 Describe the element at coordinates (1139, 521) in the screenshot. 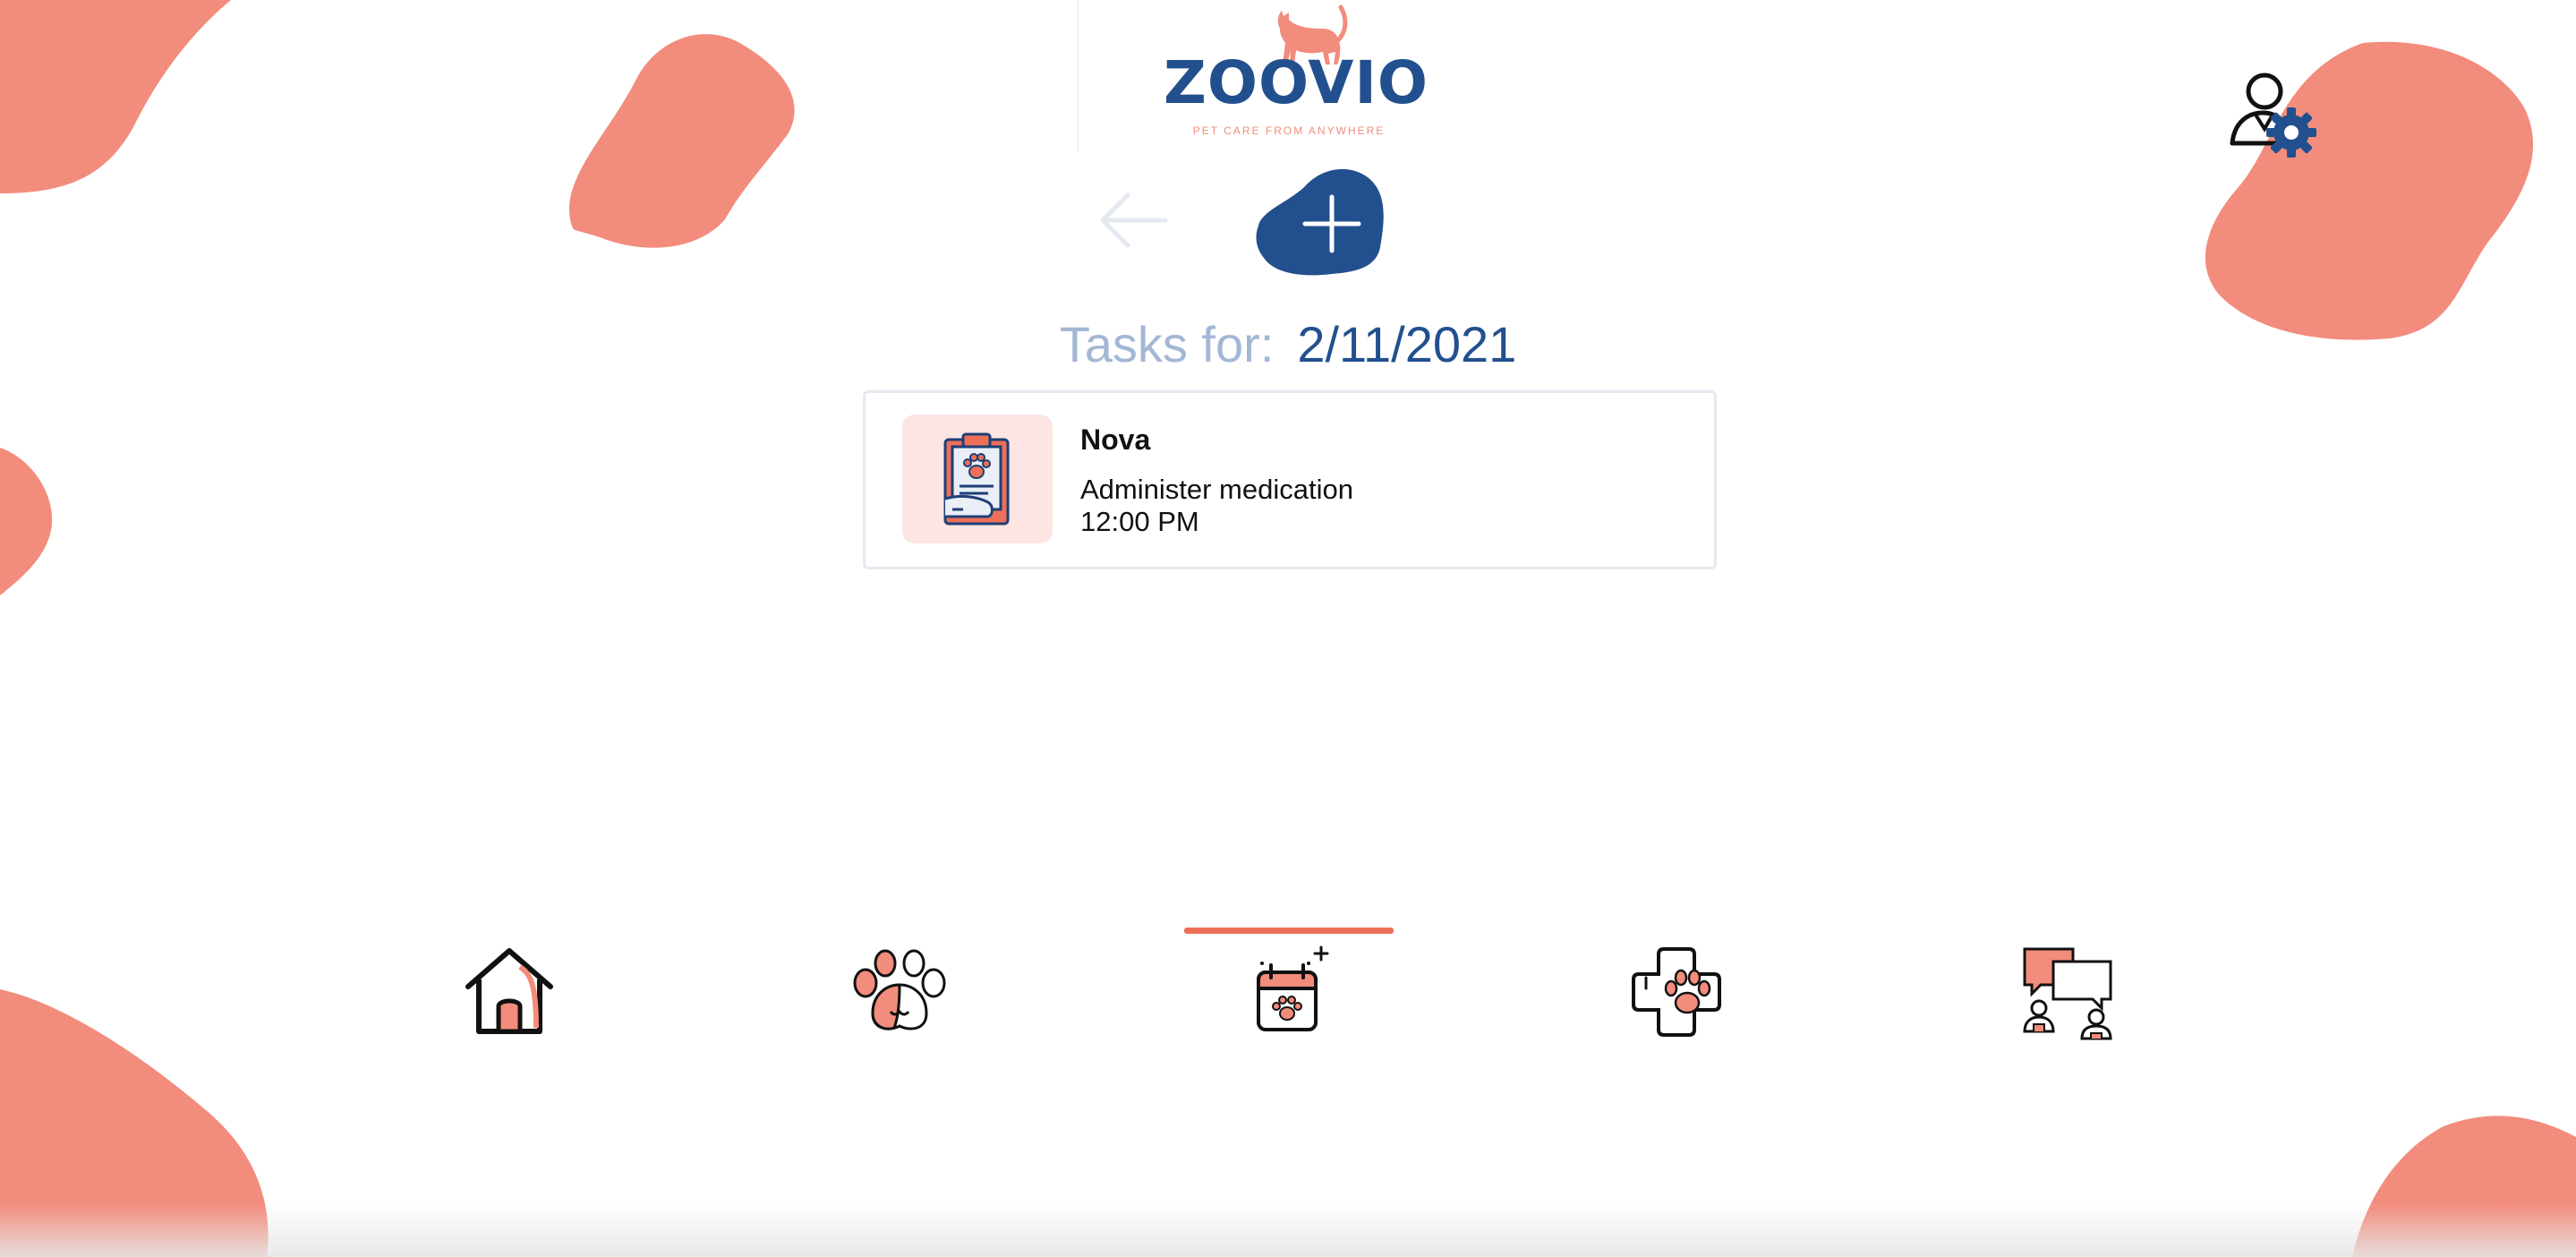

I see `task-time: 12:00 PM` at that location.